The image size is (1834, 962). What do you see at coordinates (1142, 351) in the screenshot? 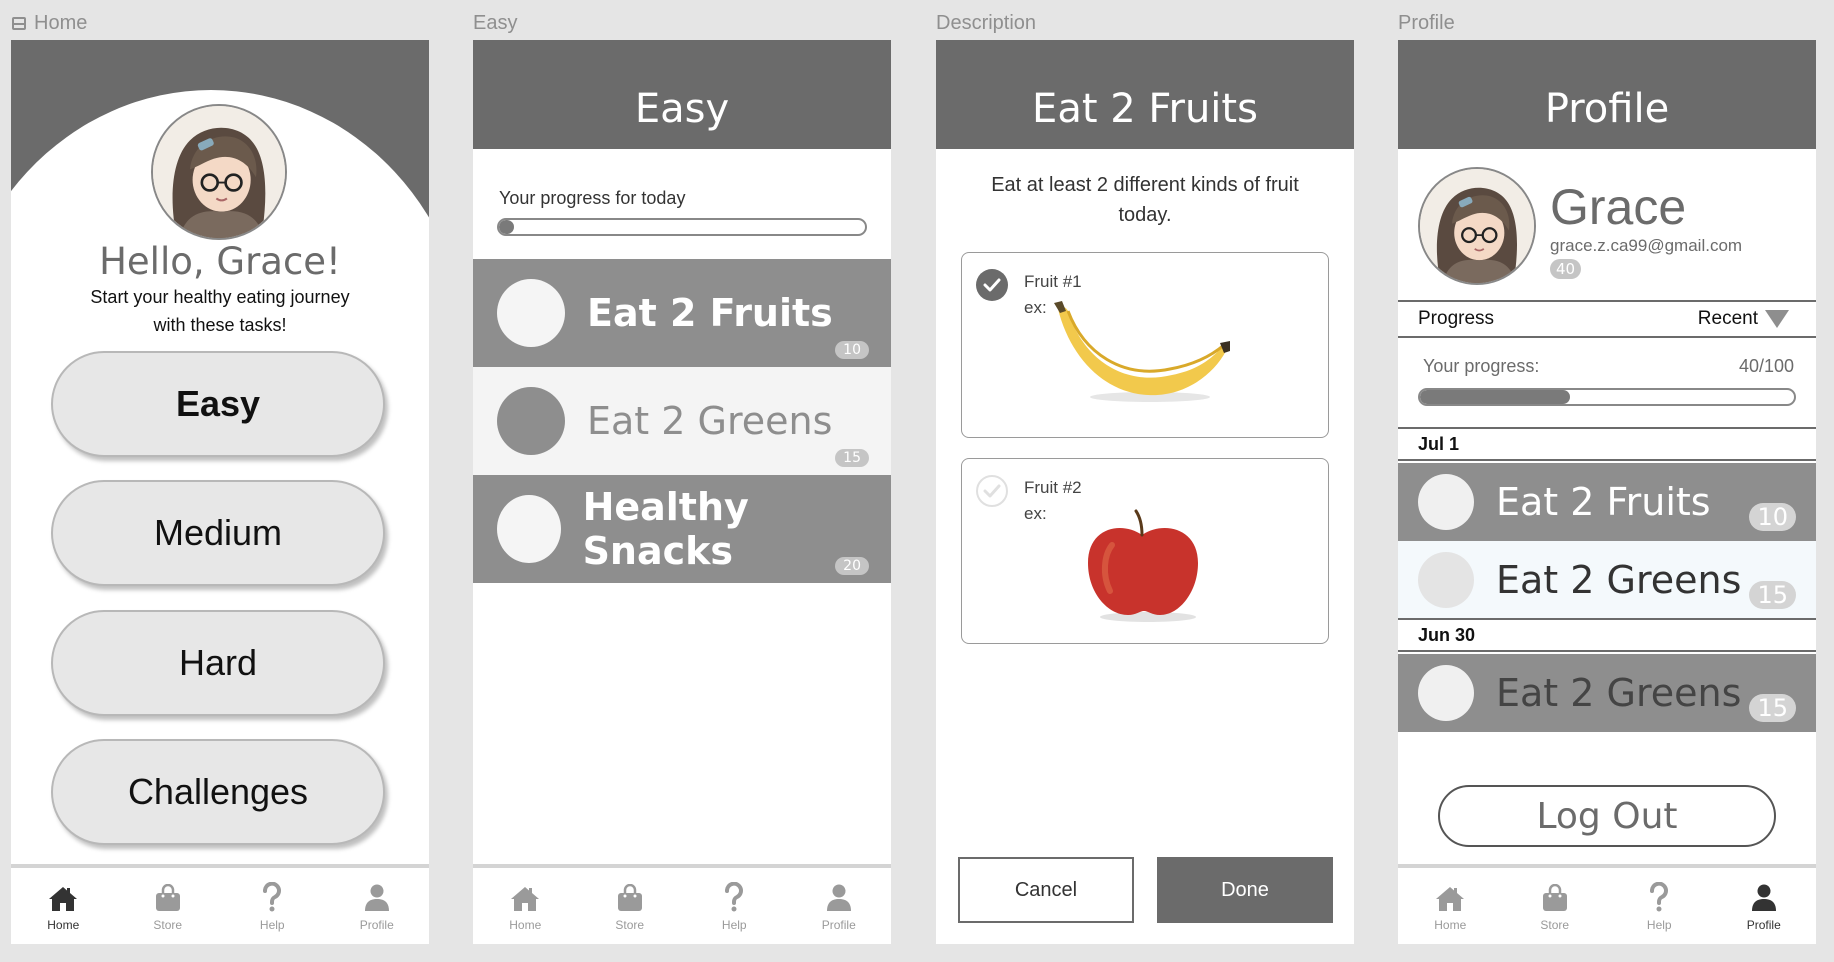
I see `banana-image` at bounding box center [1142, 351].